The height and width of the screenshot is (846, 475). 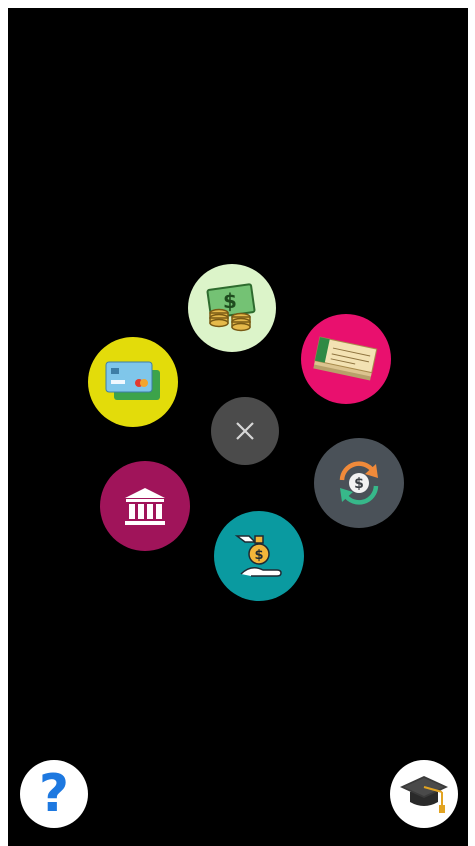 I want to click on learn-button, so click(x=424, y=794).